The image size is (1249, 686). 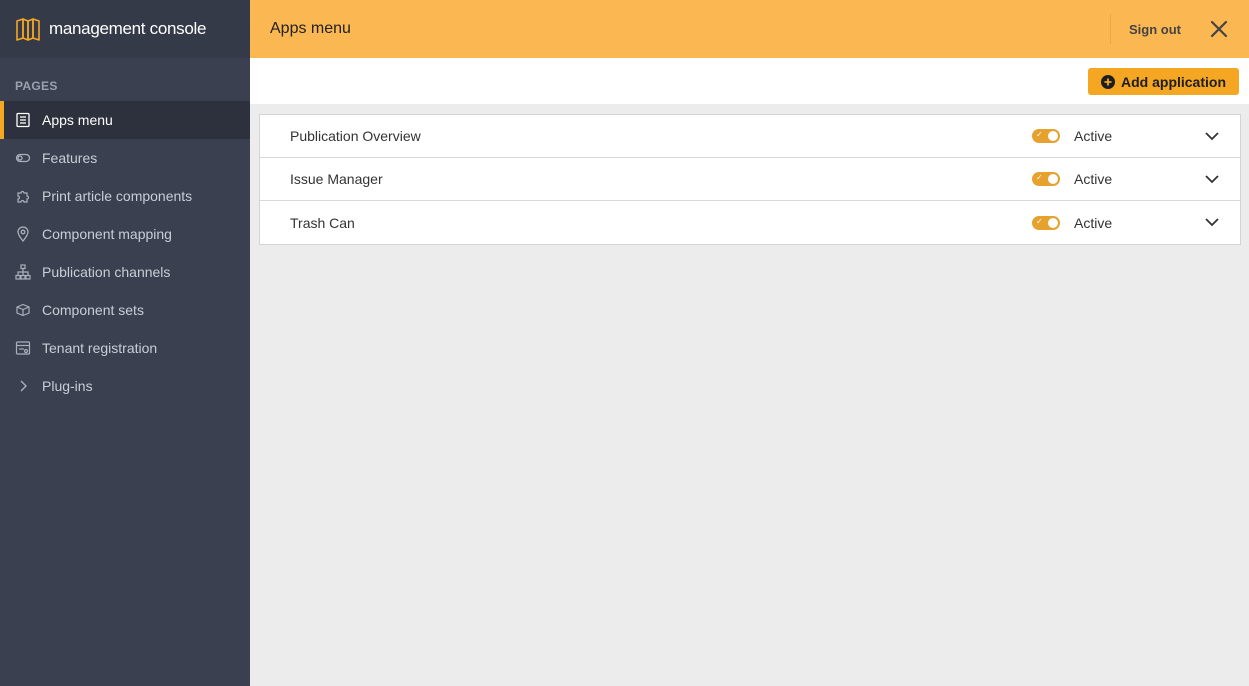 I want to click on brand: management console, so click(x=125, y=29).